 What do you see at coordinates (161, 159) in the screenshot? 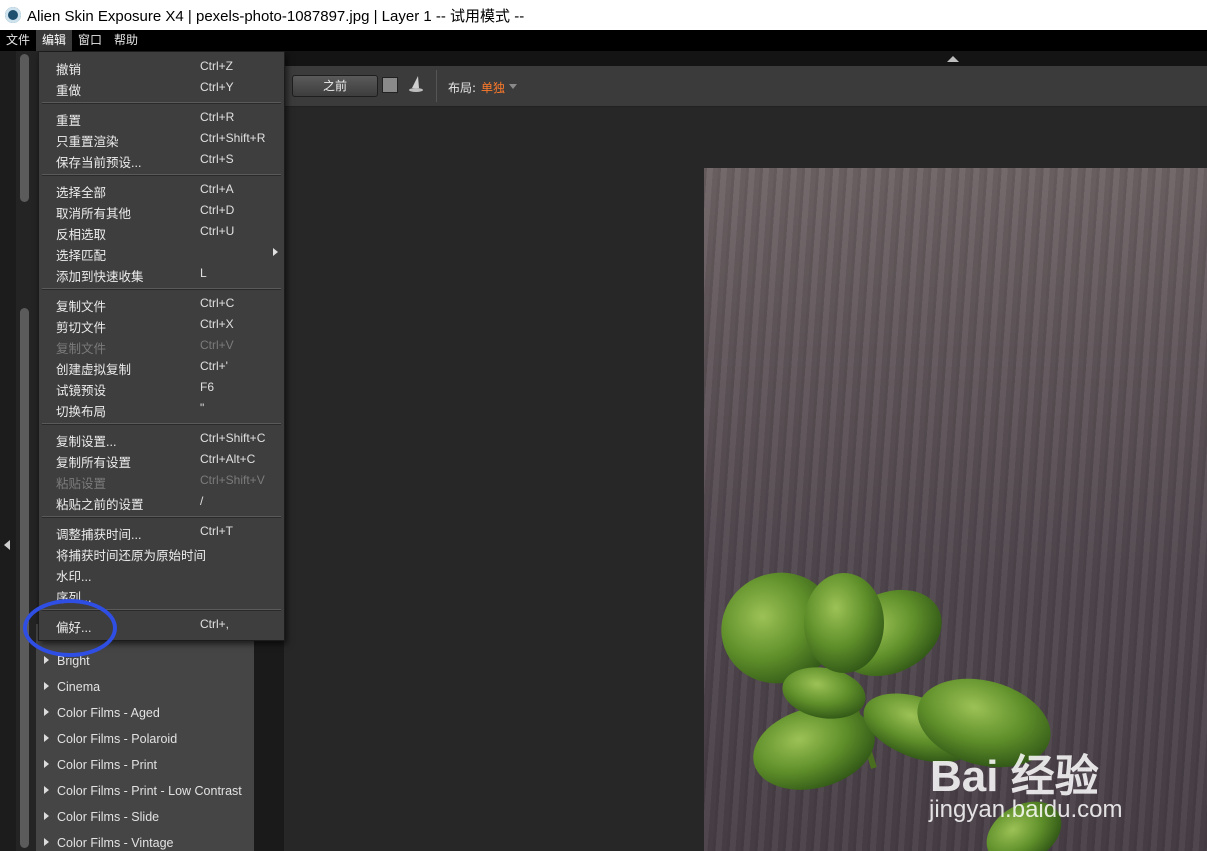
I see `menu-item-save-preset: 保存当前预设... Ctrl+S` at bounding box center [161, 159].